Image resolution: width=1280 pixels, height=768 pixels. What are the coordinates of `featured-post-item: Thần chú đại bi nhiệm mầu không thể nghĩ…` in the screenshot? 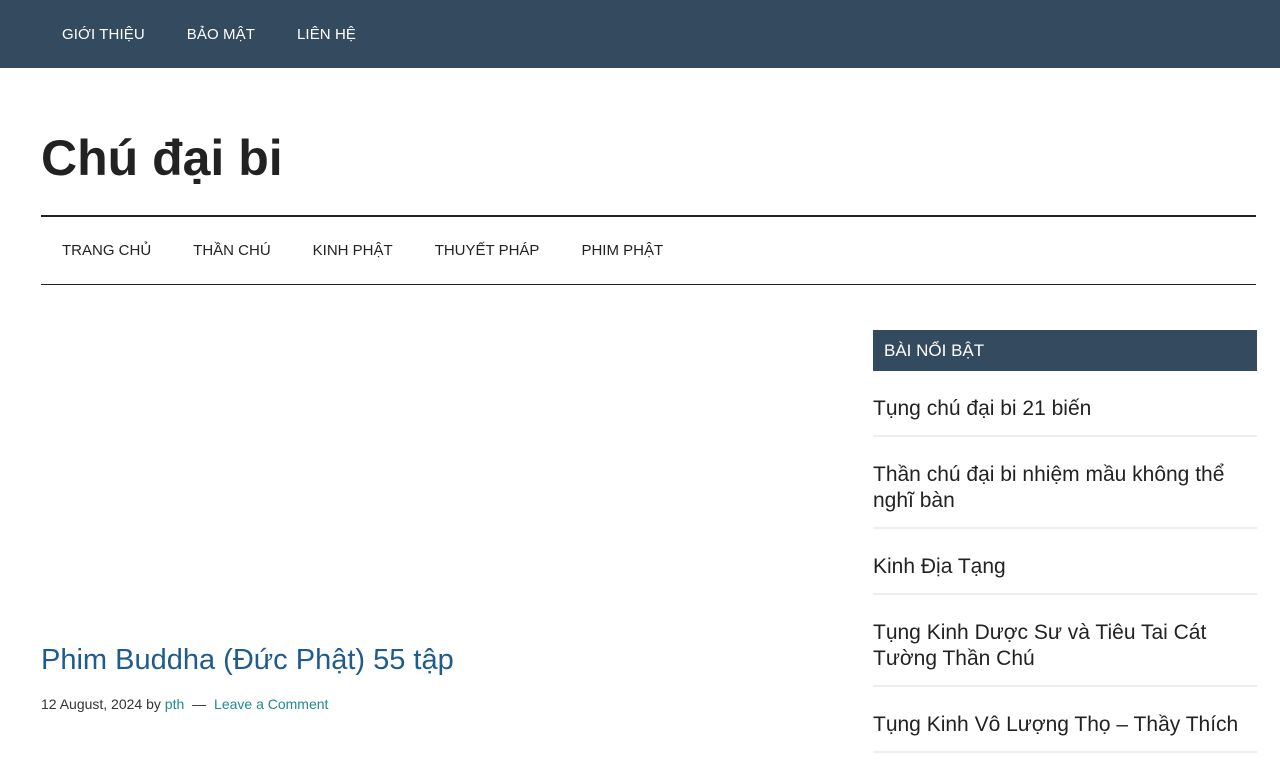 It's located at (1065, 483).